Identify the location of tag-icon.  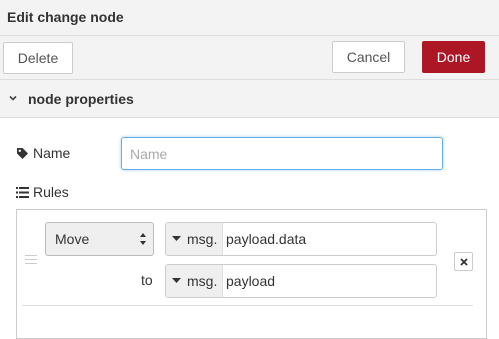
(22, 153).